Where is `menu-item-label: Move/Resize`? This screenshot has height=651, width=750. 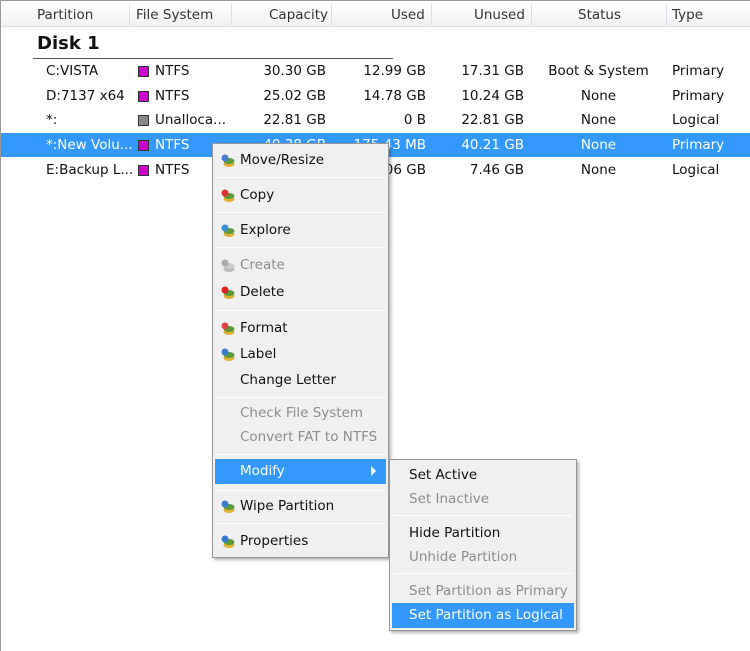 menu-item-label: Move/Resize is located at coordinates (282, 160).